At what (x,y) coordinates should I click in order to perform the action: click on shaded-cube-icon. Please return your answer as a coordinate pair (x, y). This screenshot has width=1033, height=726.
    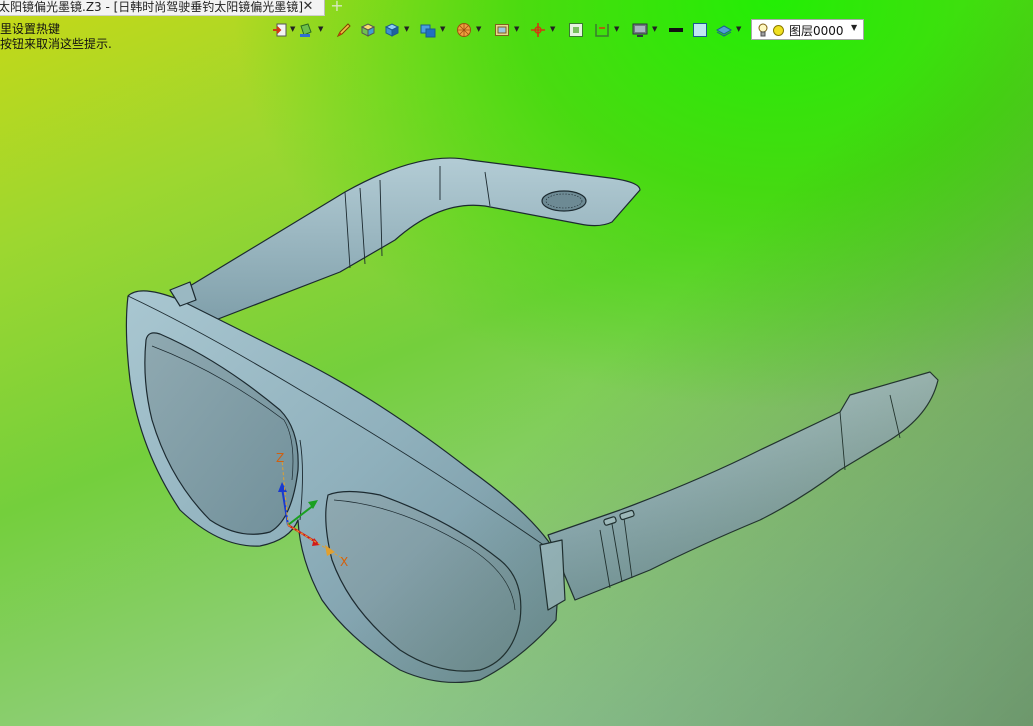
    Looking at the image, I should click on (392, 30).